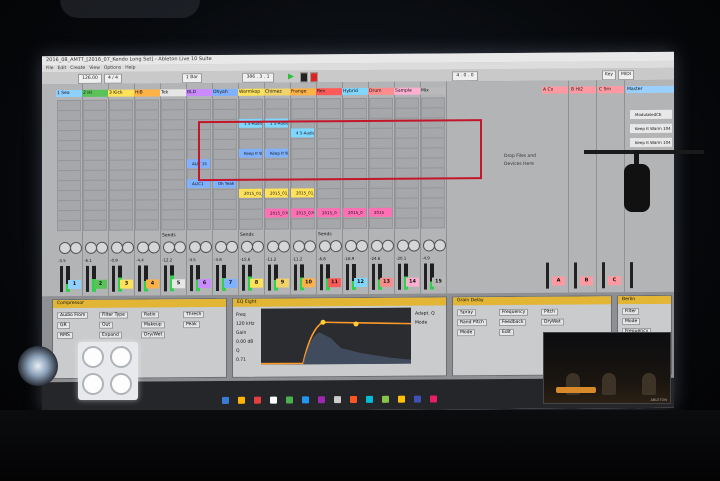  Describe the element at coordinates (438, 282) in the screenshot. I see `track-number-button: 15` at that location.